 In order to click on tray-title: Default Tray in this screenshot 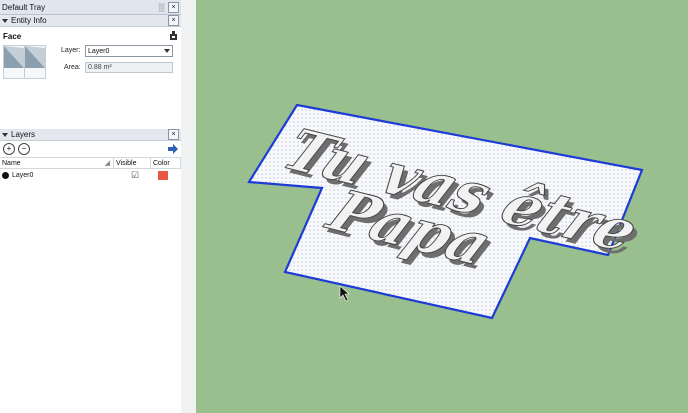, I will do `click(24, 7)`.